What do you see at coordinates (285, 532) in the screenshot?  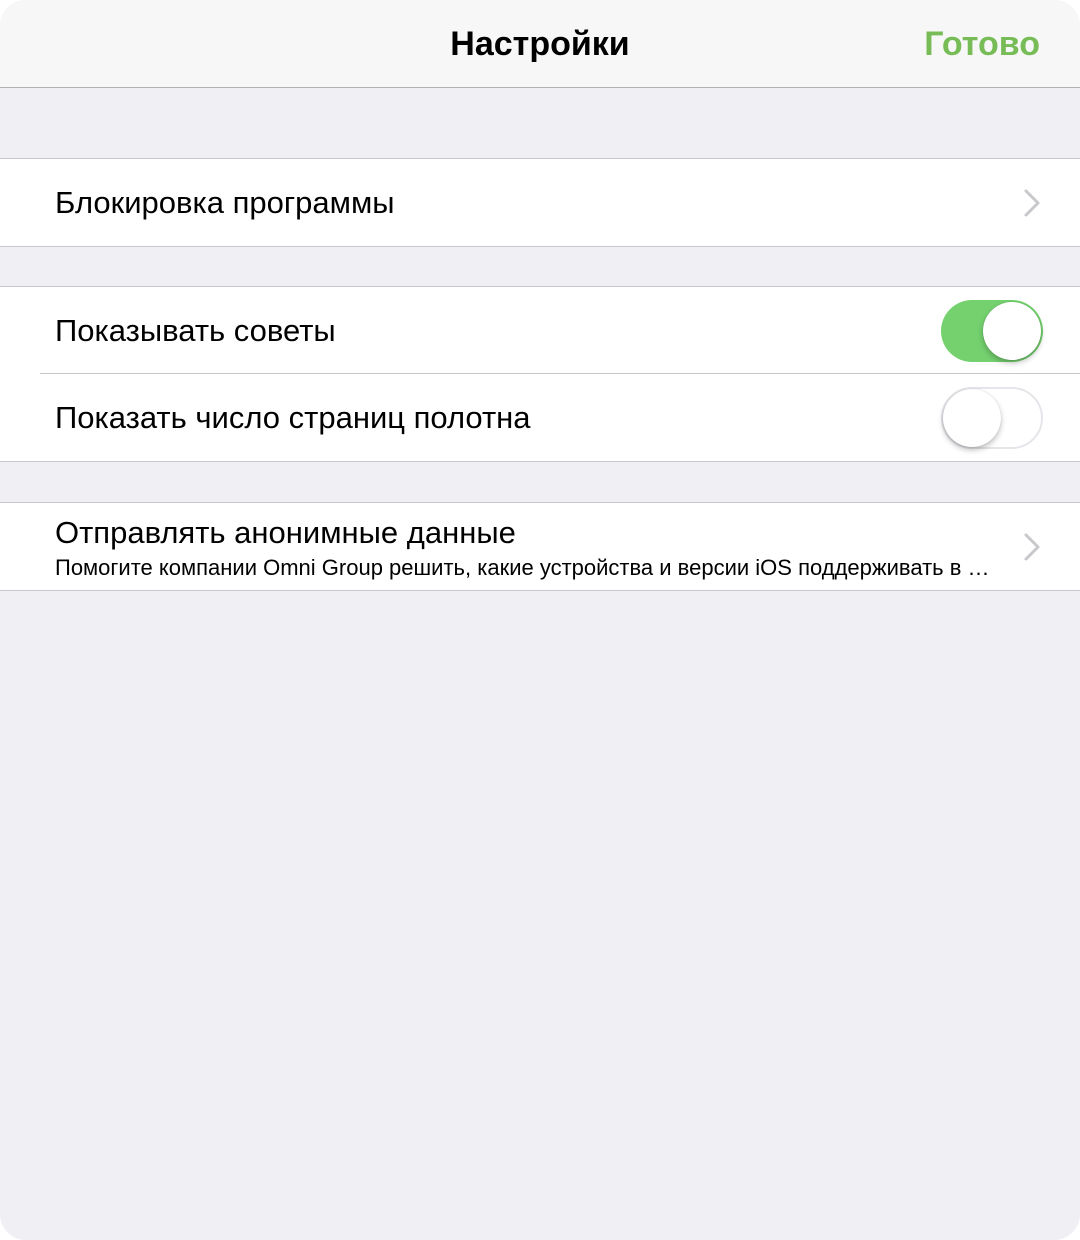 I see `anonymous-data-title: Отправлять анонимные данные` at bounding box center [285, 532].